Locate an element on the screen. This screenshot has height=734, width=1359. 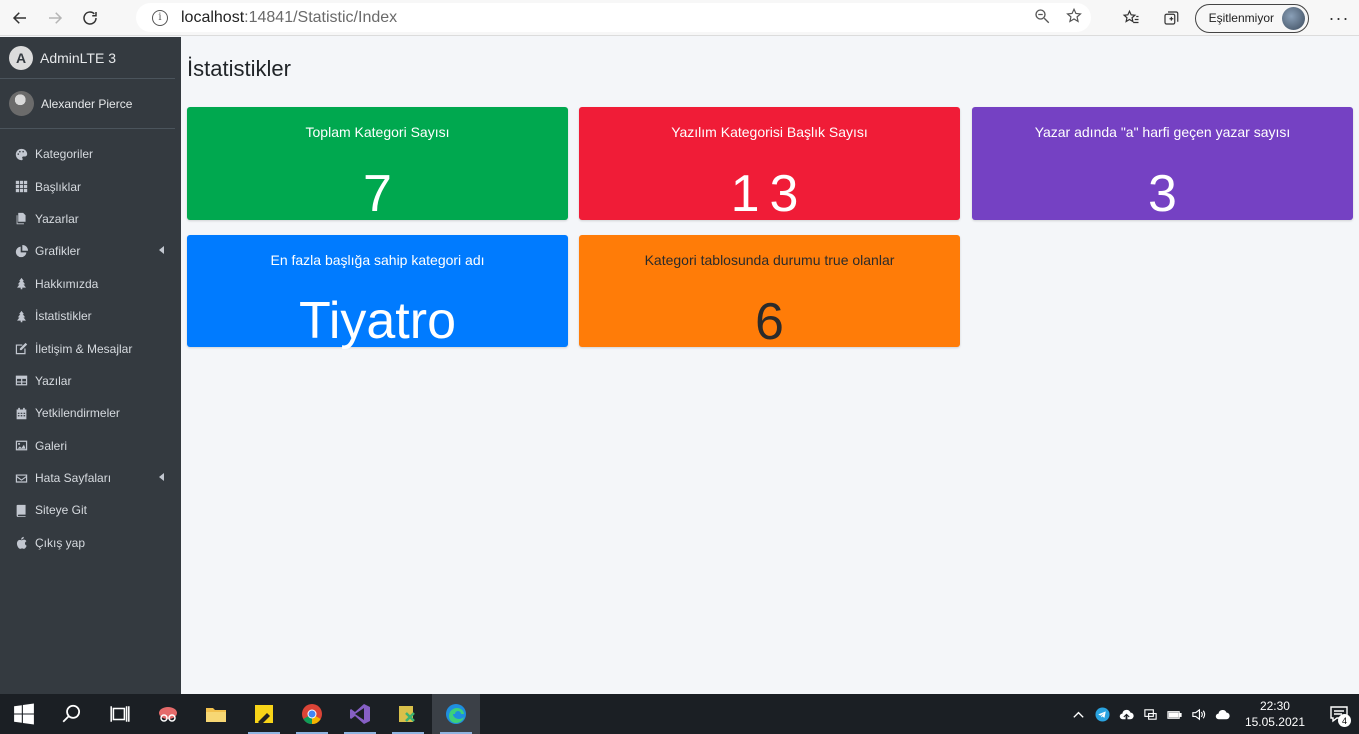
taskbar-app-visual-studio is located at coordinates (360, 714).